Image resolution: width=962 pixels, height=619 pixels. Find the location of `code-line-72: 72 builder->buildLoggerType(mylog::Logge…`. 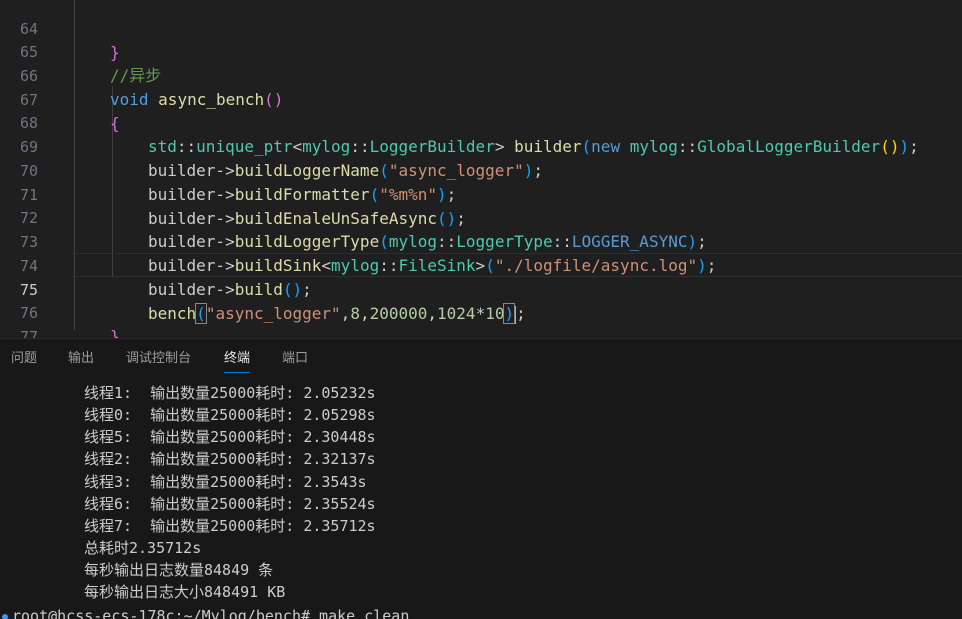

code-line-72: 72 builder->buildLoggerType(mylog::Logge… is located at coordinates (481, 216).